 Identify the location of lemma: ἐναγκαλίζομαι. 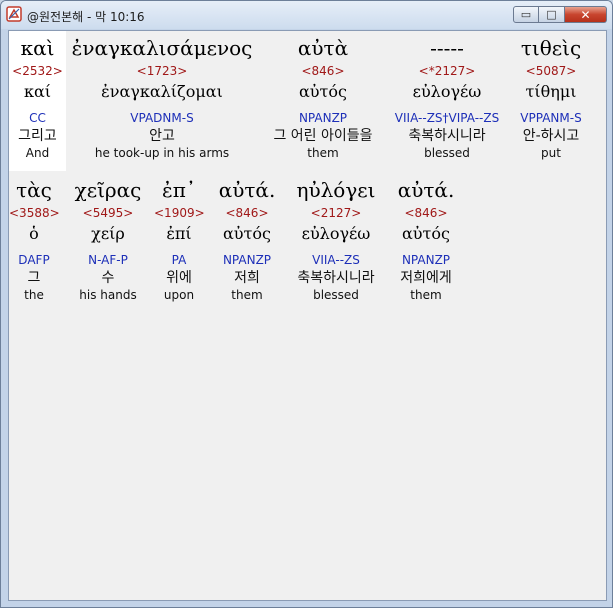
(162, 91).